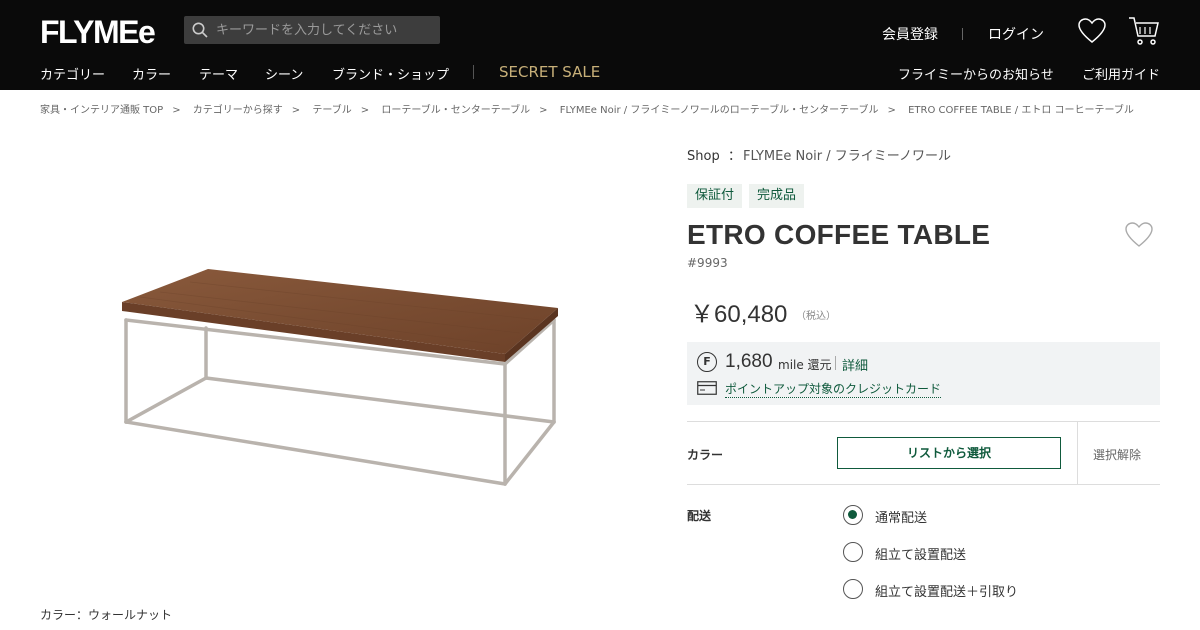 This screenshot has height=630, width=1200. I want to click on credit-card-link: ポイントアップ対象のクレジットカード, so click(833, 389).